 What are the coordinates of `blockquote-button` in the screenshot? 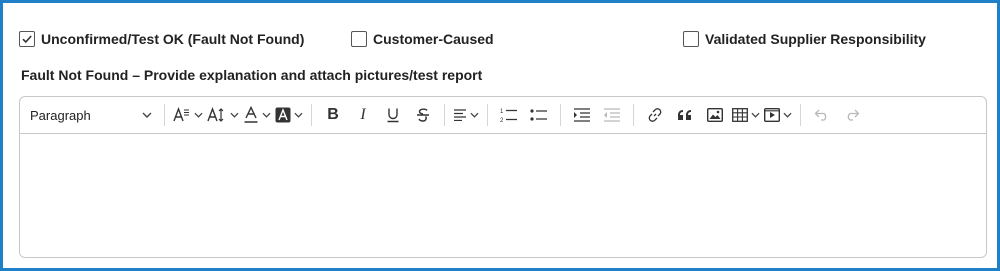 It's located at (685, 115).